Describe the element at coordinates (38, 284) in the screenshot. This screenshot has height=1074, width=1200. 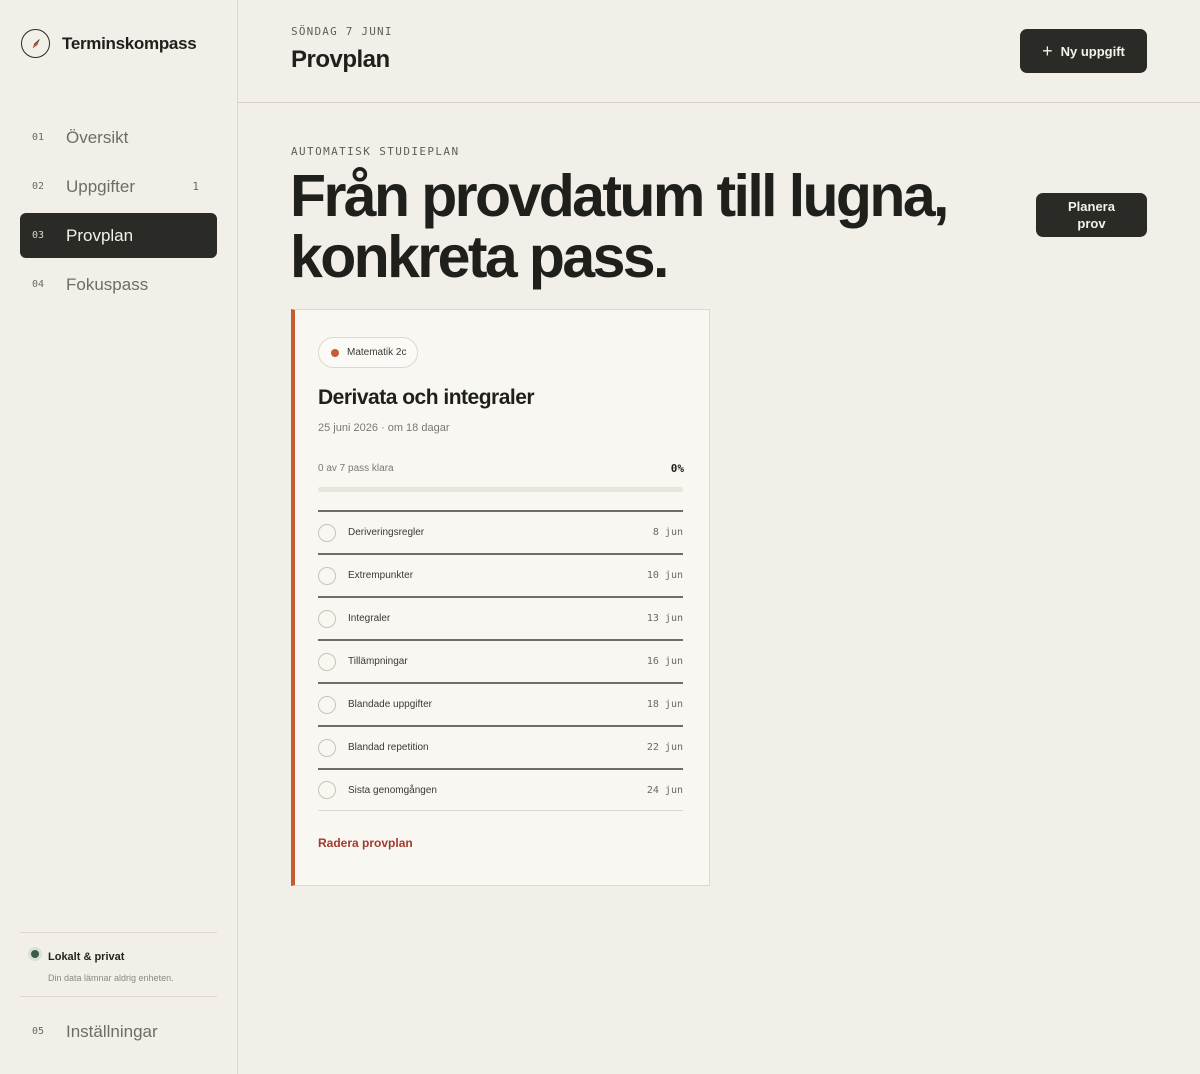
I see `nav-number: 04` at that location.